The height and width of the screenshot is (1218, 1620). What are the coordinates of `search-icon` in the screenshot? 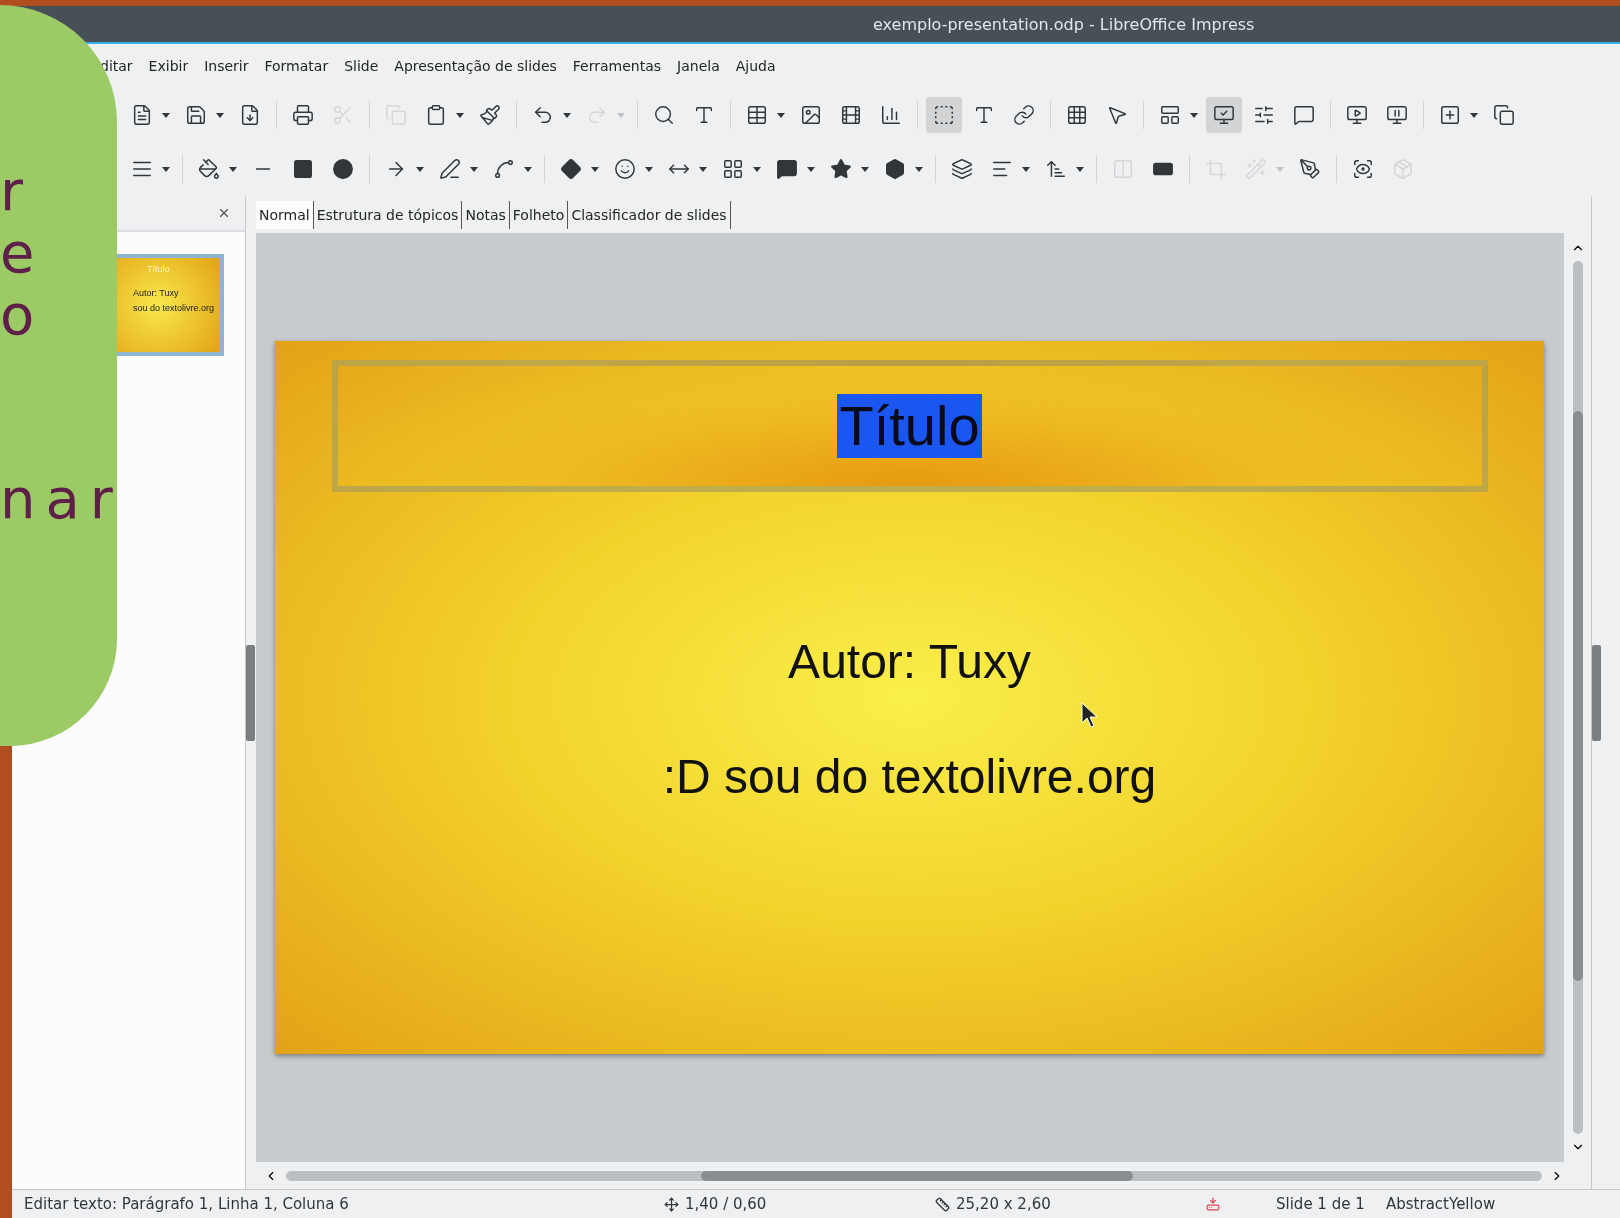 It's located at (664, 115).